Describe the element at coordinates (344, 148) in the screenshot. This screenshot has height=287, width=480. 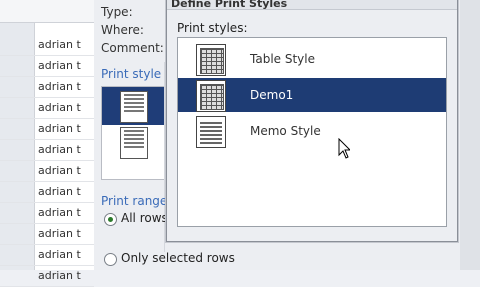
I see `mouse-cursor-icon` at that location.